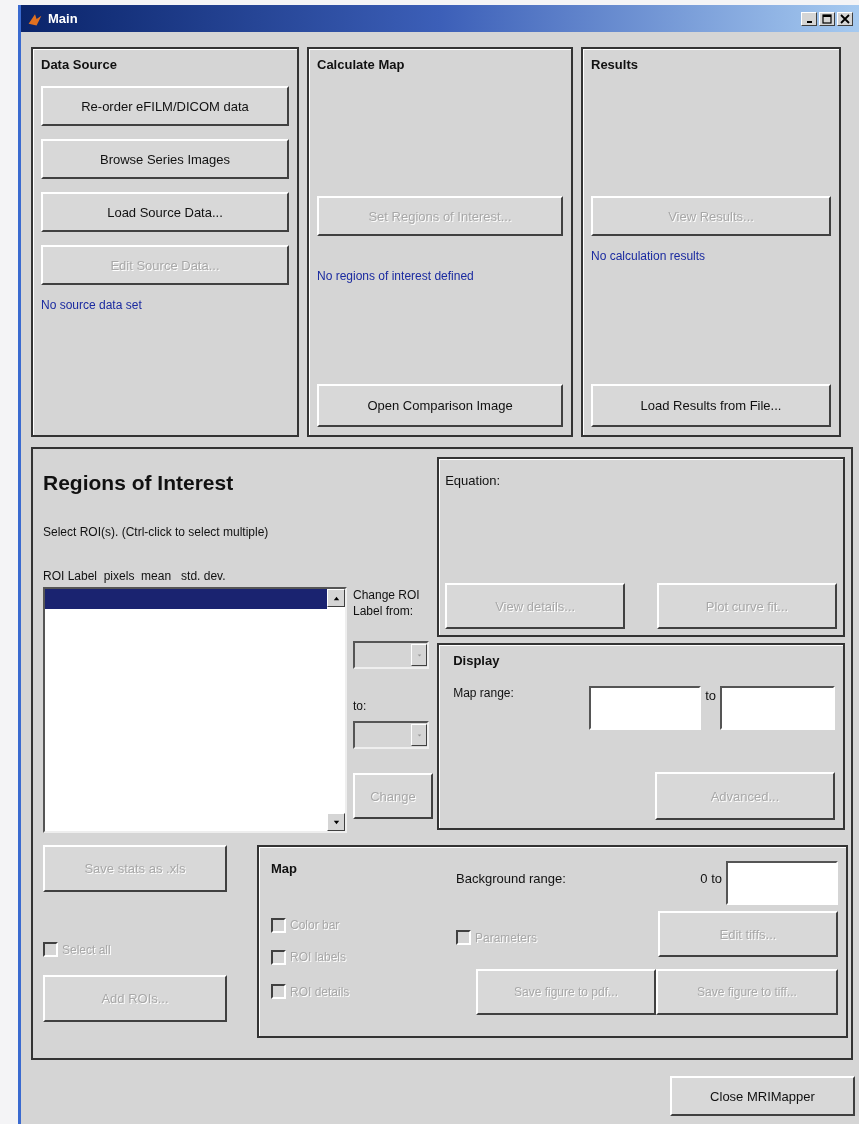 This screenshot has height=1124, width=859. Describe the element at coordinates (195, 710) in the screenshot. I see `roi-list` at that location.